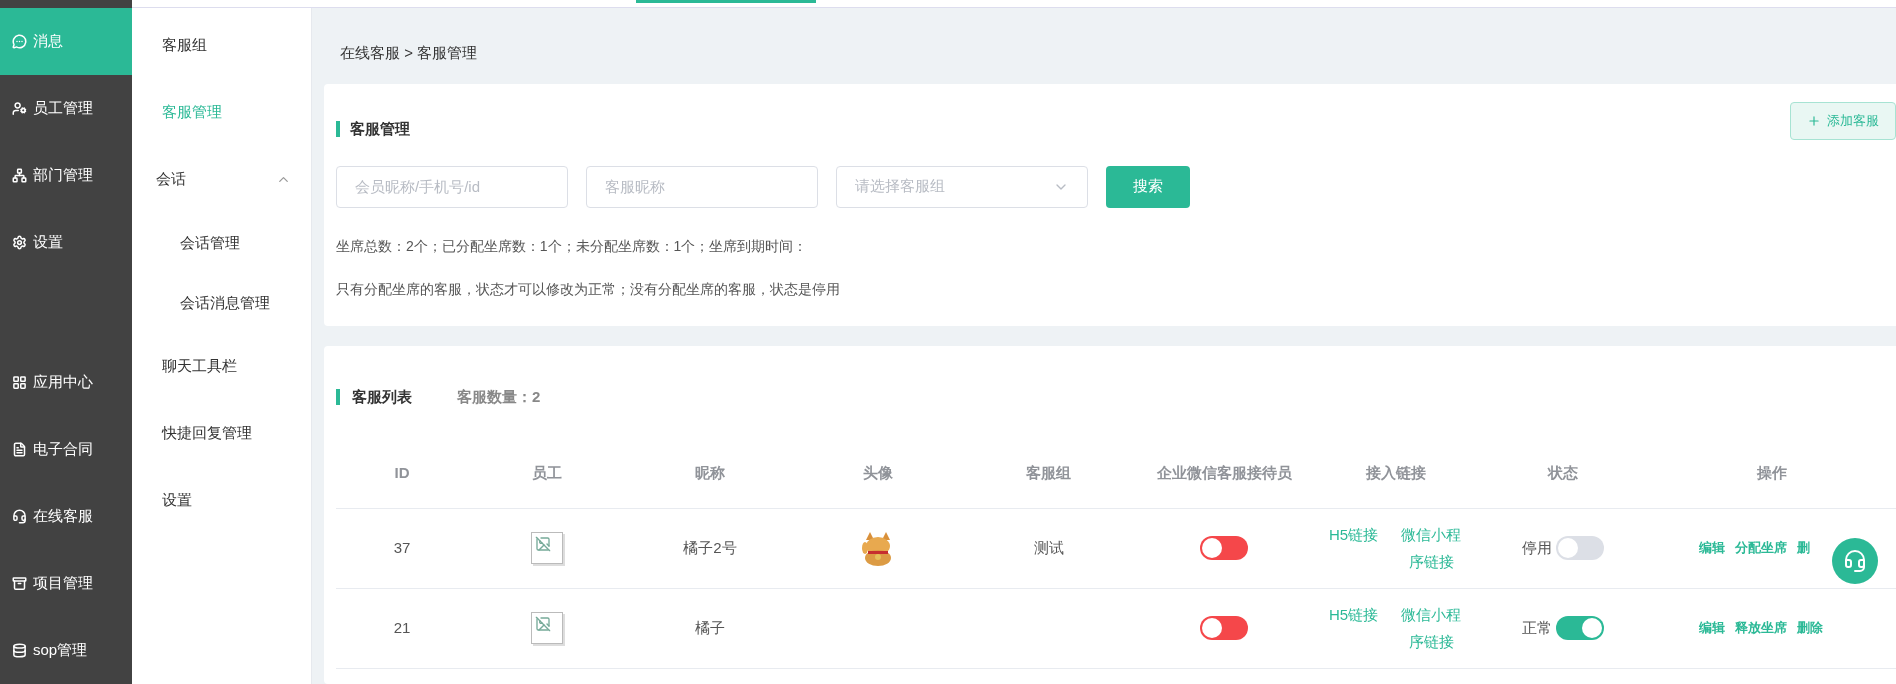 The height and width of the screenshot is (684, 1896). I want to click on table-cell-text: 21, so click(402, 627).